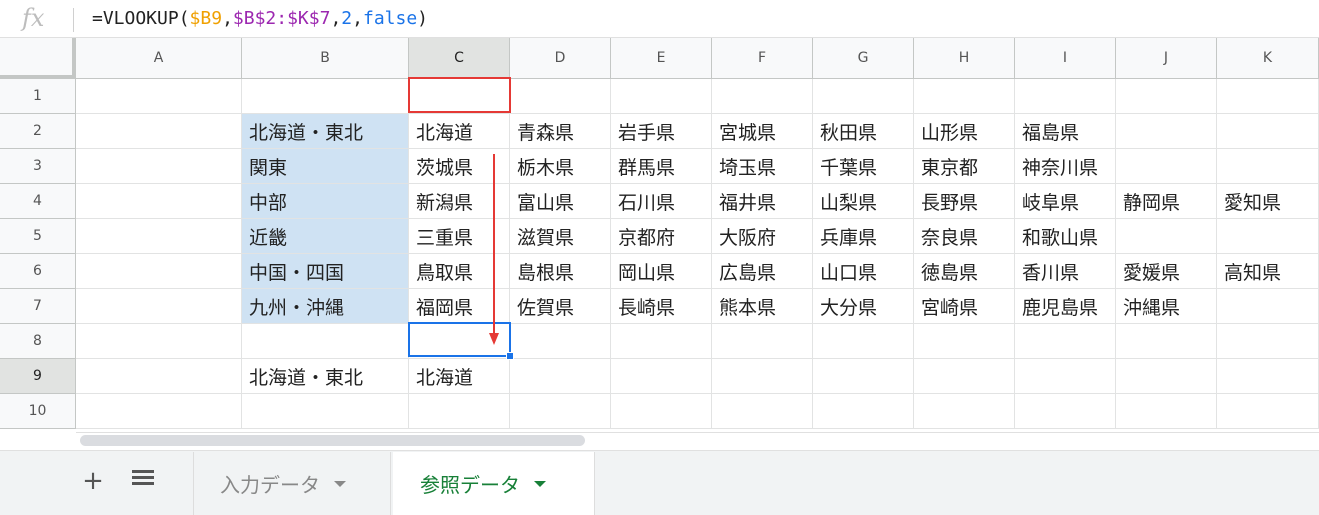 The width and height of the screenshot is (1319, 515). Describe the element at coordinates (1268, 96) in the screenshot. I see `cell-k1` at that location.